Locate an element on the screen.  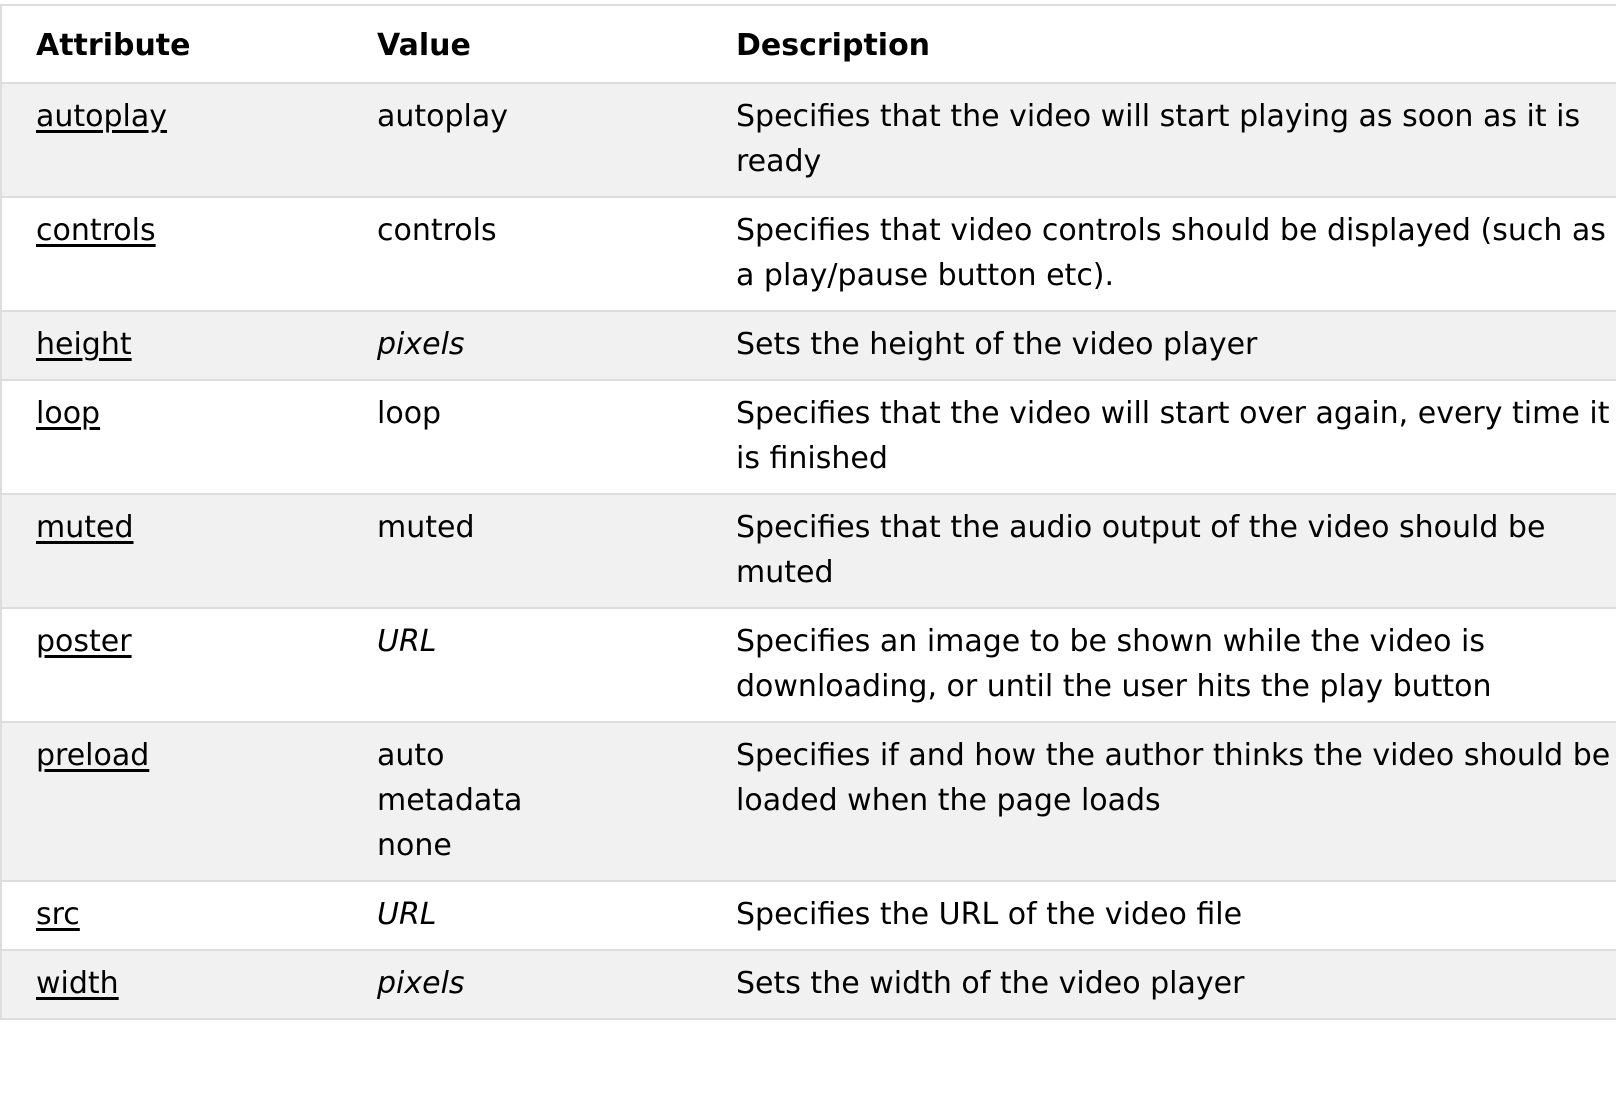
header-value: Value is located at coordinates (556, 44).